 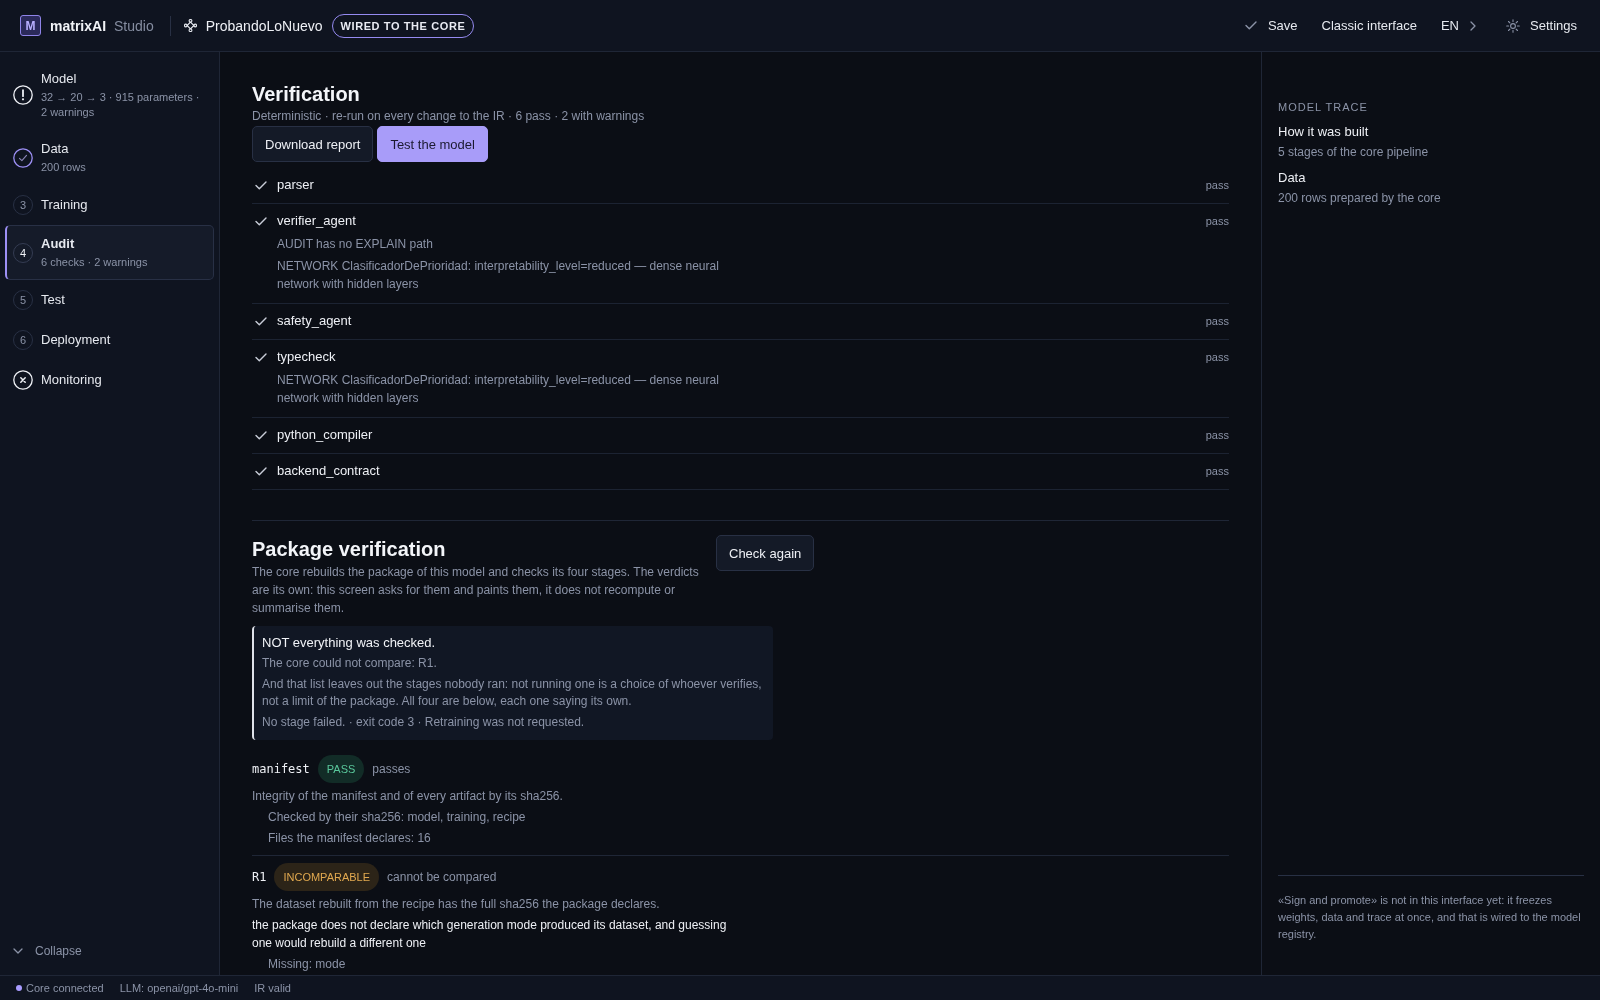 I want to click on notice-text: No stage failed. · exit code 3 · Retraining was not requested., so click(x=424, y=722).